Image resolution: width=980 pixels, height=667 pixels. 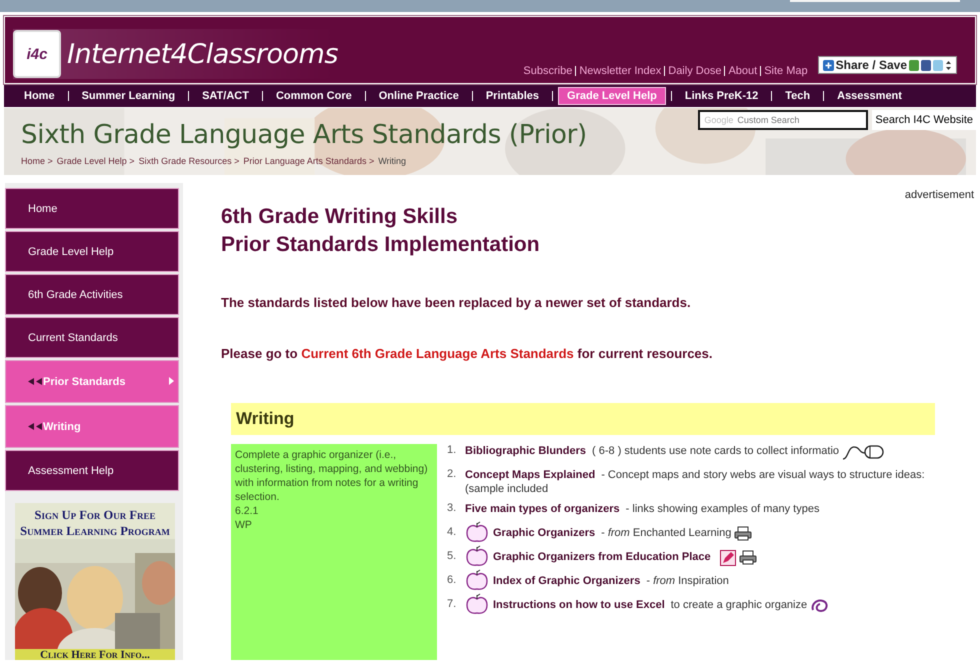 I want to click on resource-entry: Concept Maps Explained - Concept maps and story webs are visual ways to structure ideas: (sample included, so click(x=695, y=482).